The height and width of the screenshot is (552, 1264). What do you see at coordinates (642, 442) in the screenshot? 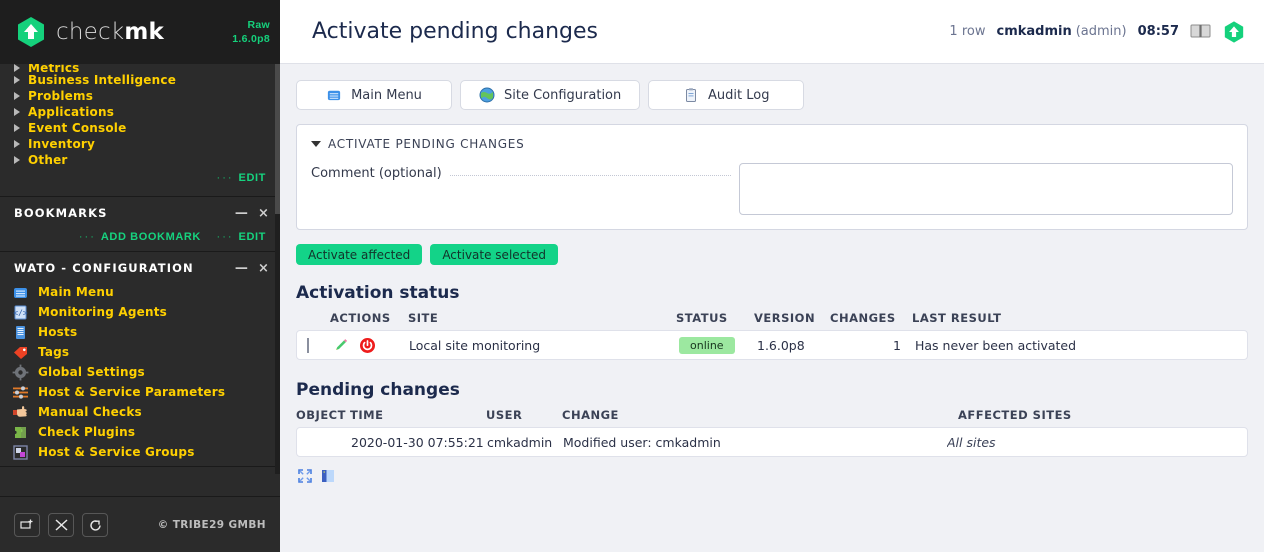
I see `cell-change: Modified user: cmkadmin` at bounding box center [642, 442].